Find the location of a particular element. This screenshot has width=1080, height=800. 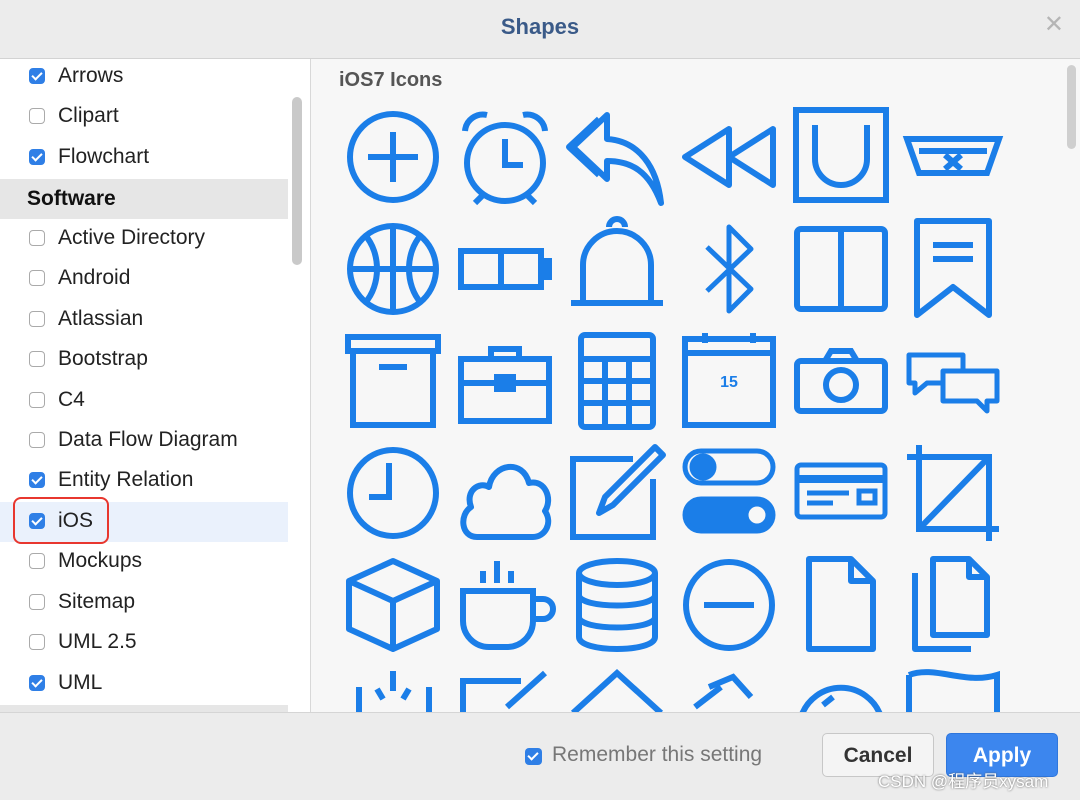

clipboard-icon is located at coordinates (729, 689).